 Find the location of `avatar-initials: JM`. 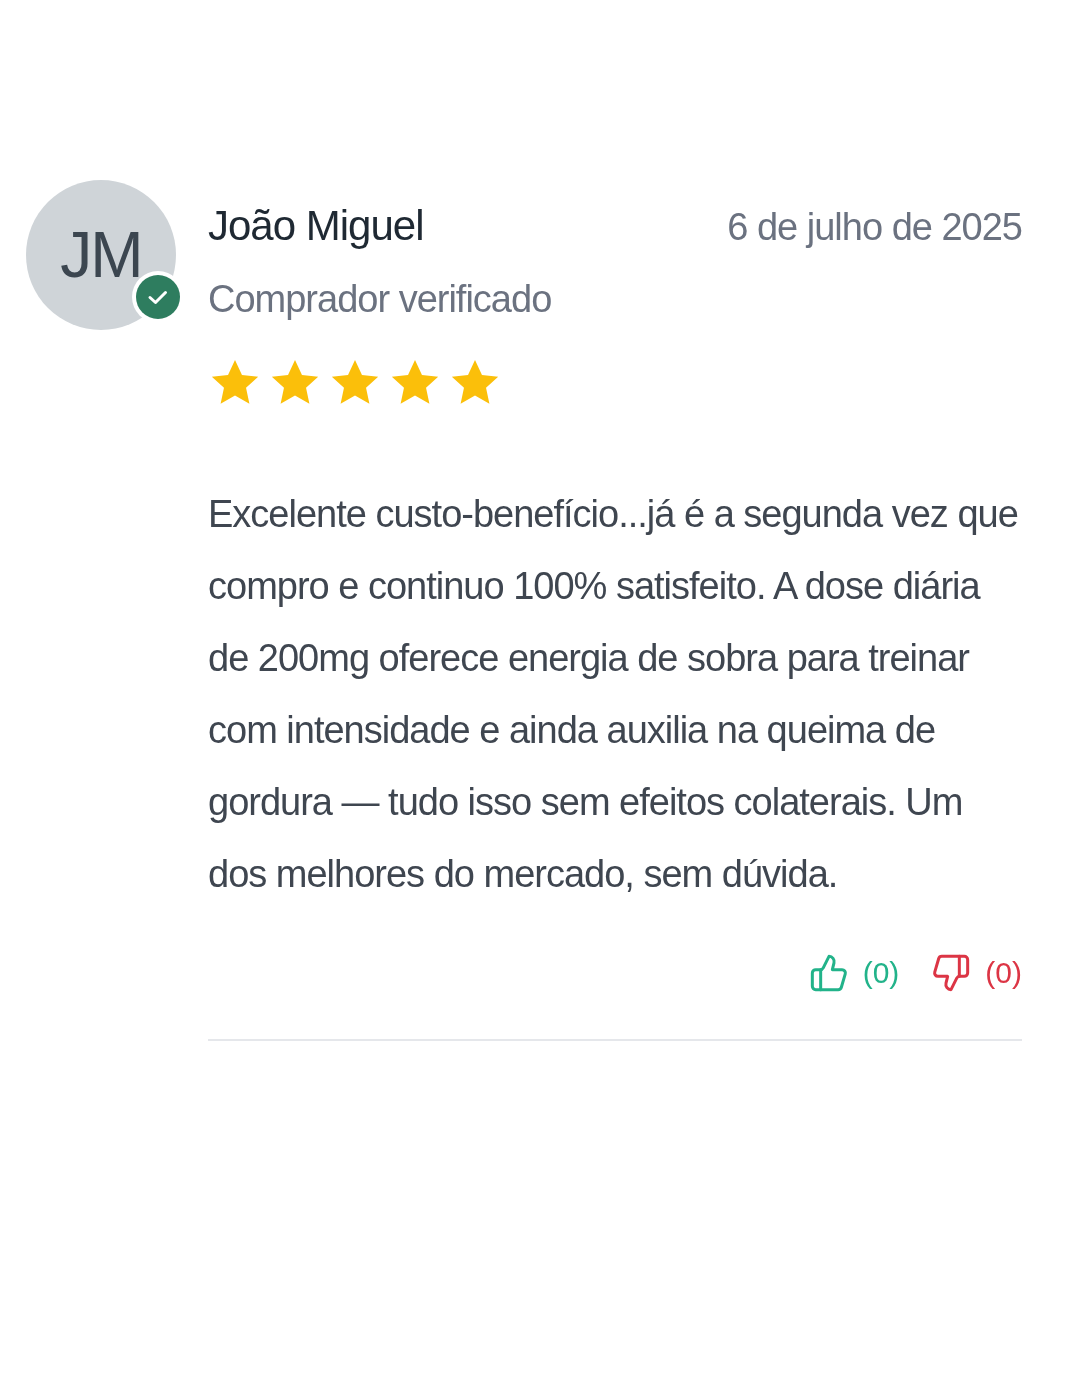

avatar-initials: JM is located at coordinates (101, 255).